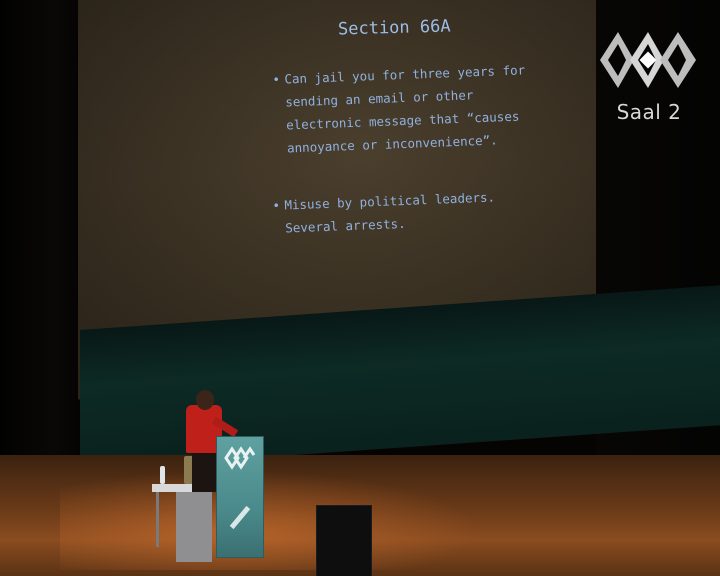  Describe the element at coordinates (162, 475) in the screenshot. I see `water-bottle` at that location.